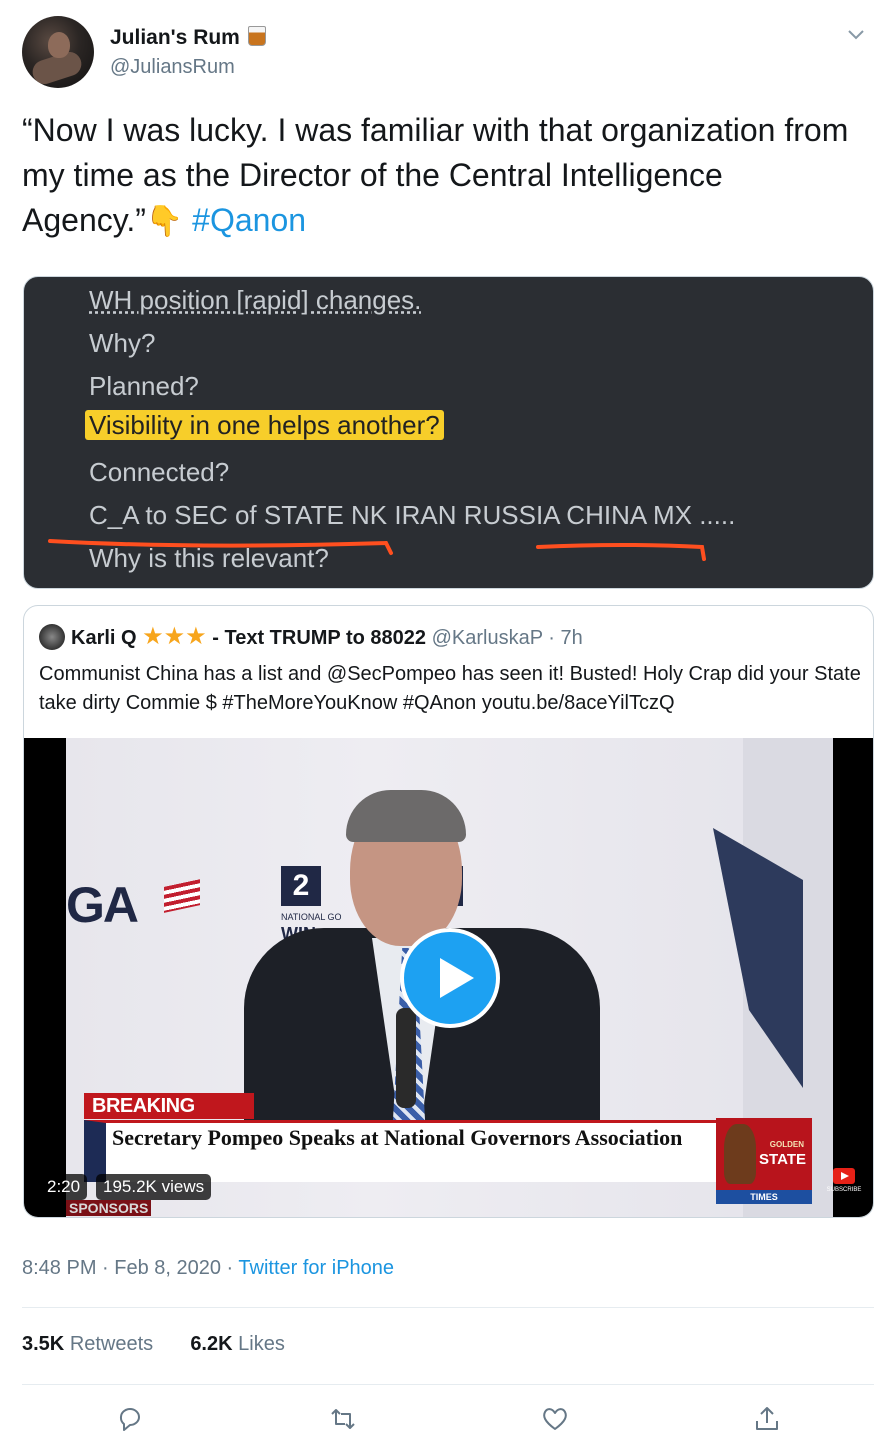 The height and width of the screenshot is (1455, 895). What do you see at coordinates (844, 1185) in the screenshot?
I see `subscribe-icon: SUBSCRIBE` at bounding box center [844, 1185].